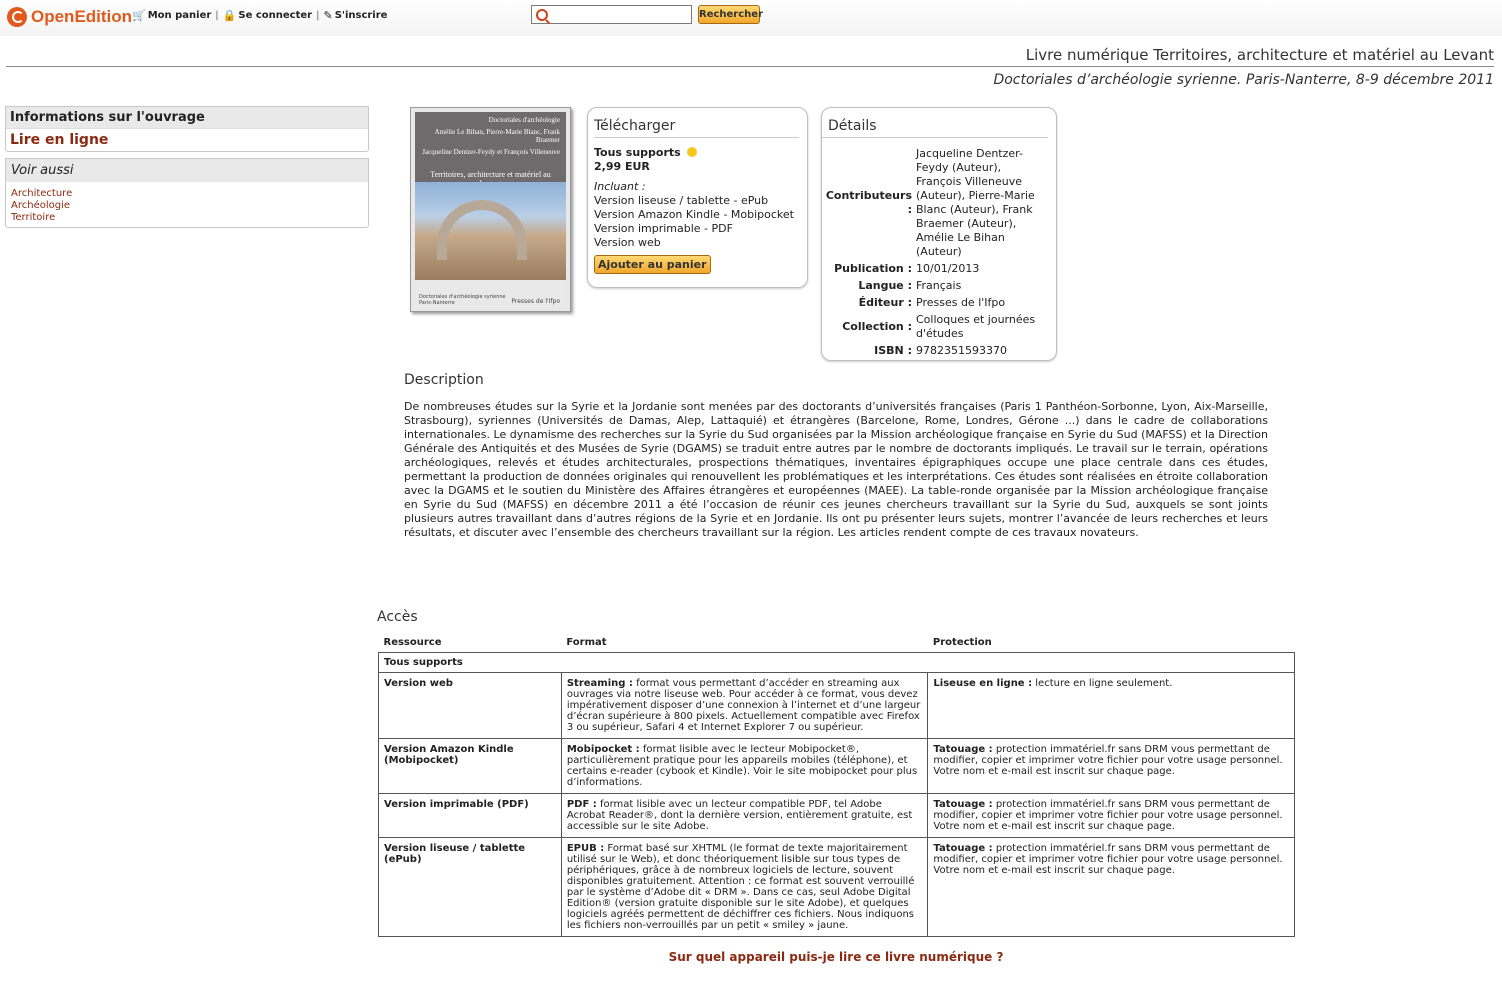  I want to click on version-item: Version web, so click(627, 242).